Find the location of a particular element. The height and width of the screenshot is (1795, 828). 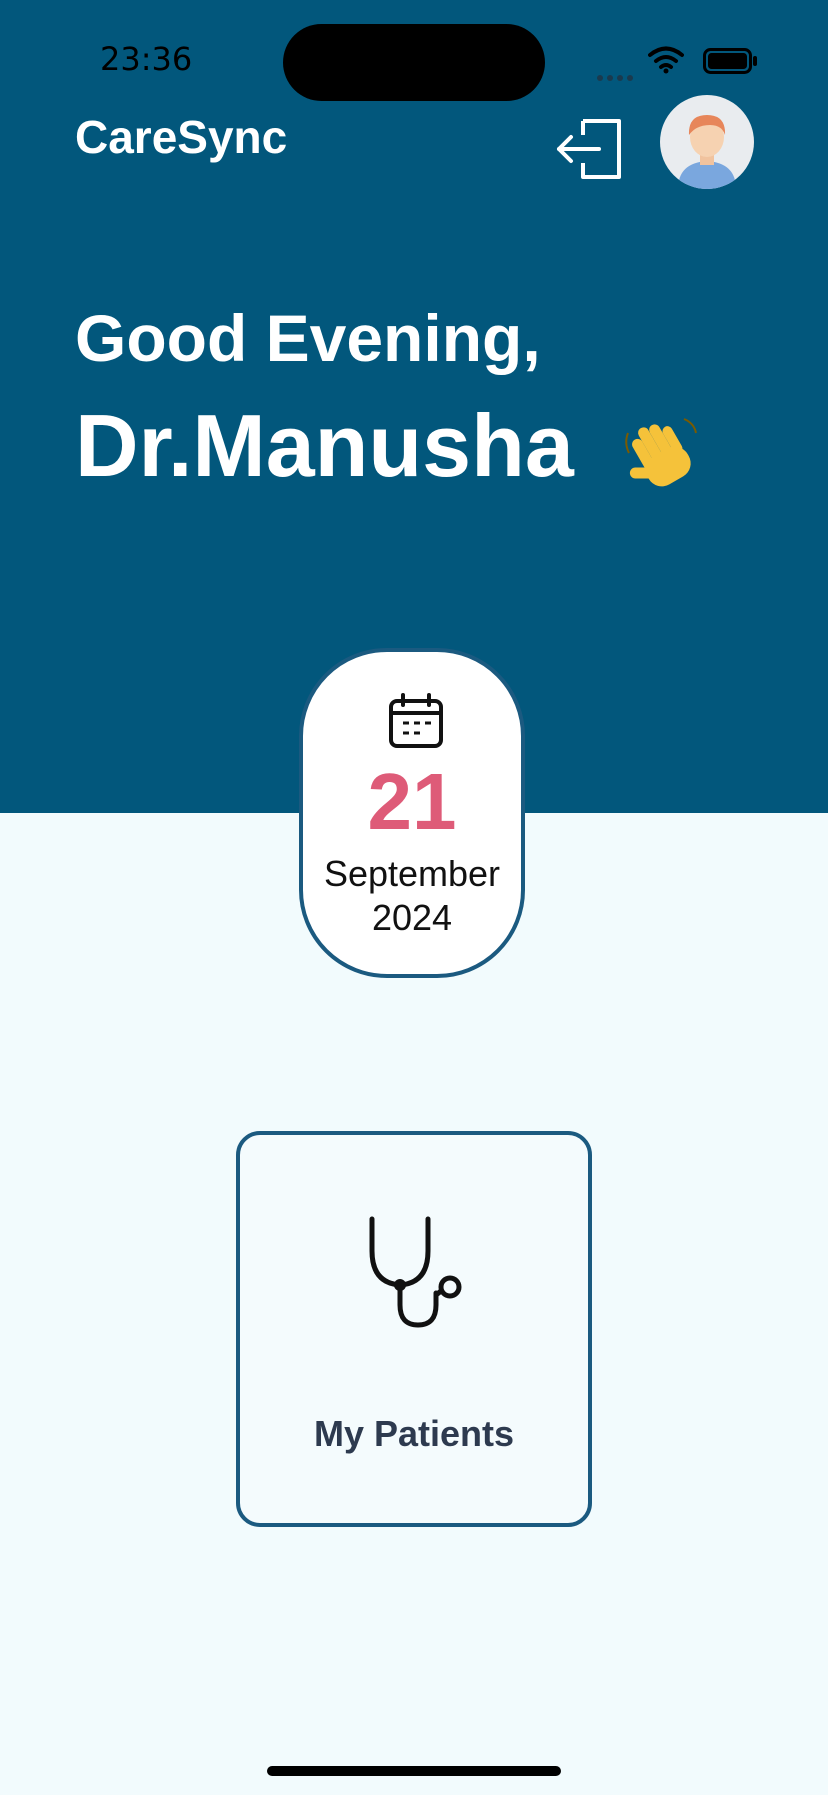

calendar-icon is located at coordinates (416, 720).